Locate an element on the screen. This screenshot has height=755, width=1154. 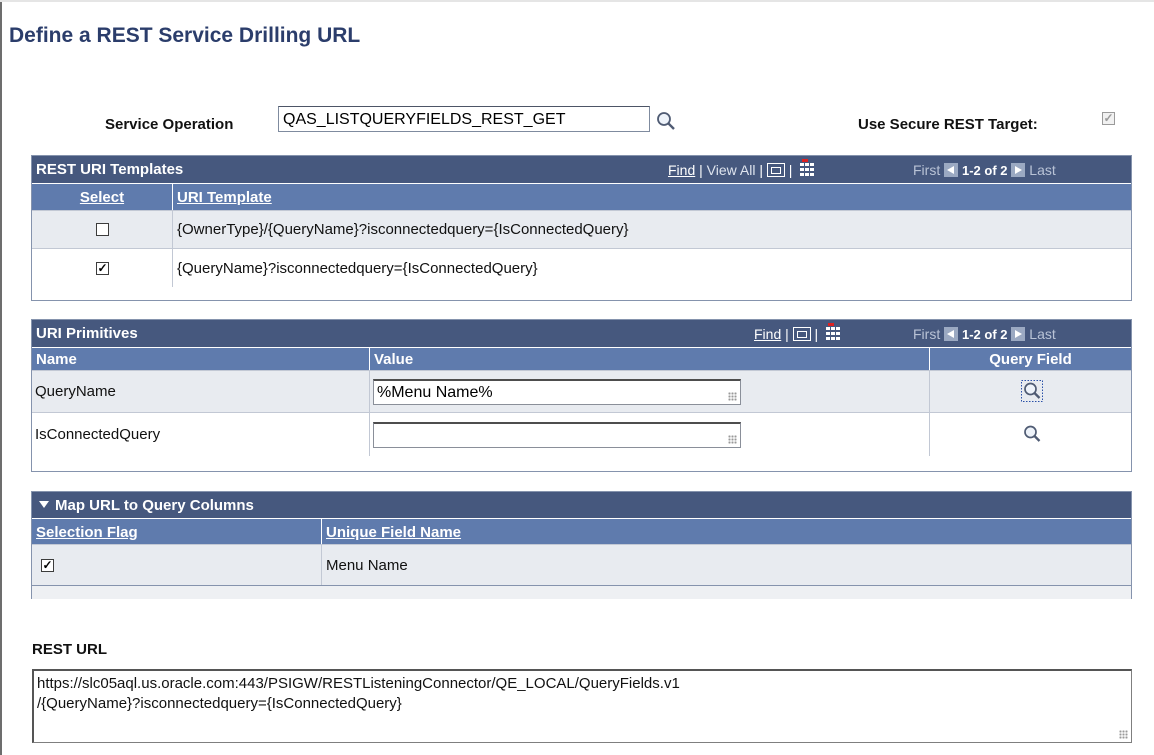
column-header-row: Selection Flag Unique Field Name is located at coordinates (581, 531).